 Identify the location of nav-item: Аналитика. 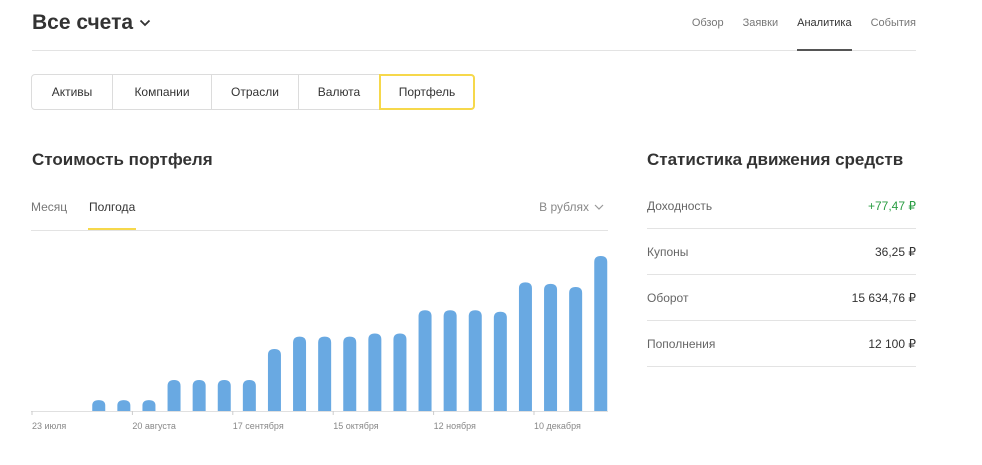
(825, 25).